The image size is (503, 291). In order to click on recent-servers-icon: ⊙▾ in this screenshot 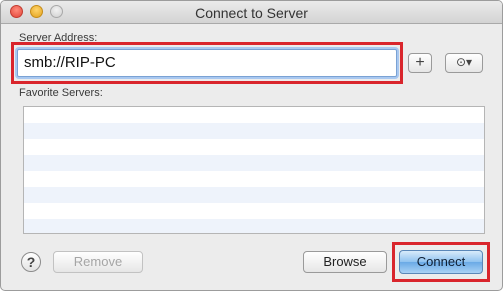, I will do `click(464, 62)`.